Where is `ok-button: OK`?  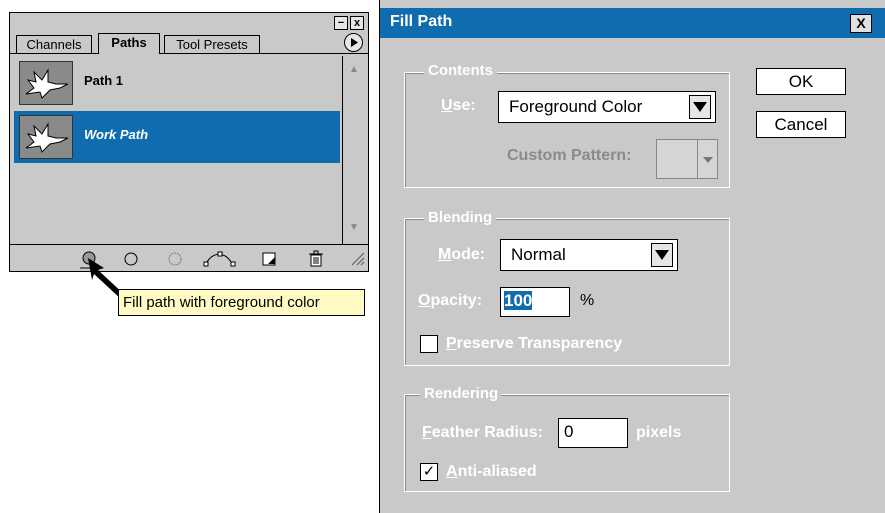 ok-button: OK is located at coordinates (801, 81).